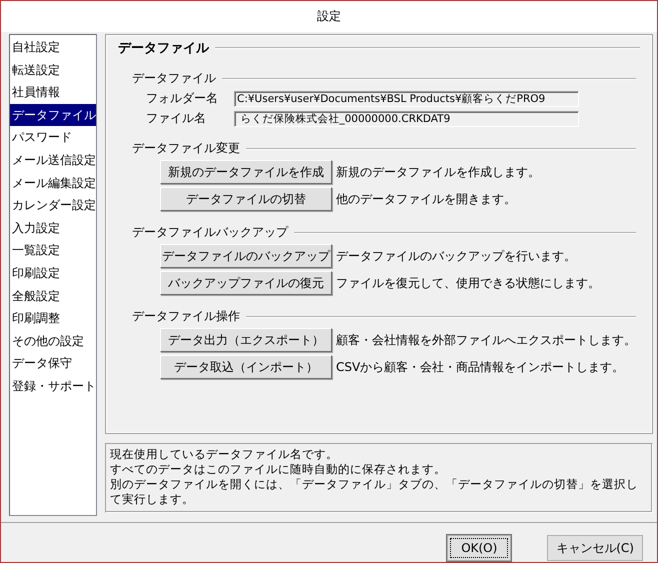  I want to click on sidebar-item: 転送設定, so click(53, 70).